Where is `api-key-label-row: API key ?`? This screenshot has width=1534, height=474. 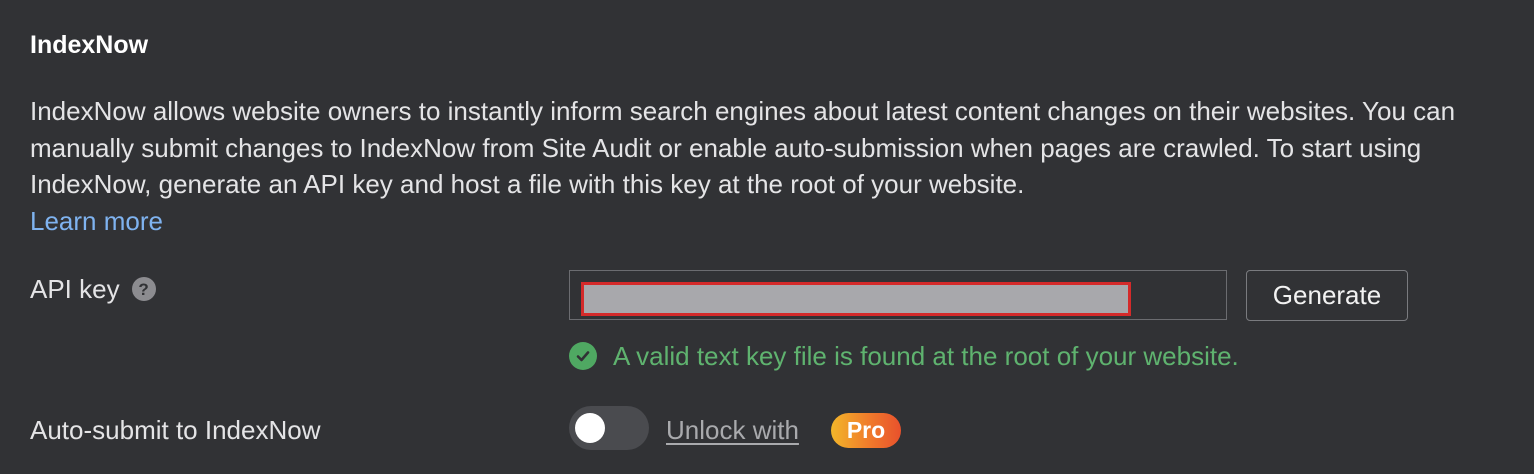 api-key-label-row: API key ? is located at coordinates (93, 289).